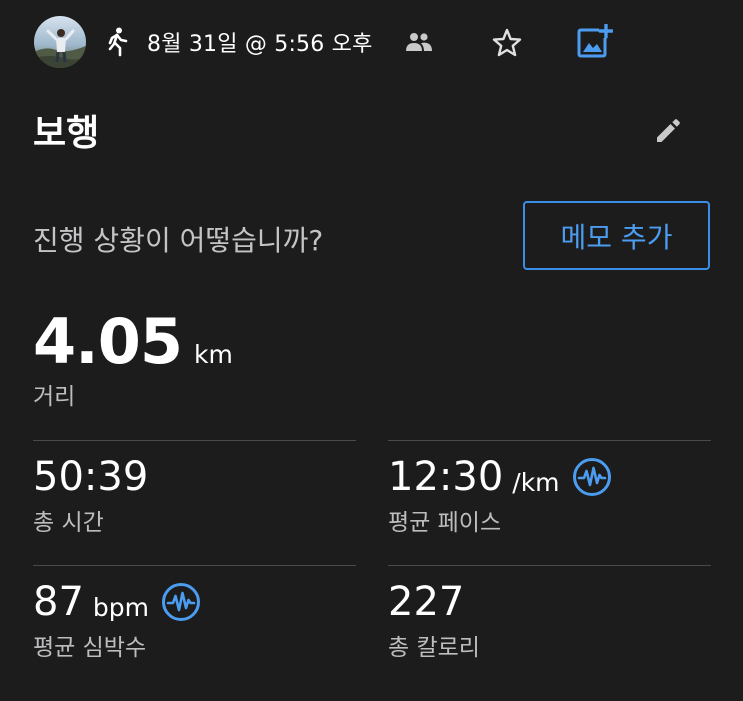 The height and width of the screenshot is (701, 743). I want to click on calories-label: 총 칼로리, so click(434, 648).